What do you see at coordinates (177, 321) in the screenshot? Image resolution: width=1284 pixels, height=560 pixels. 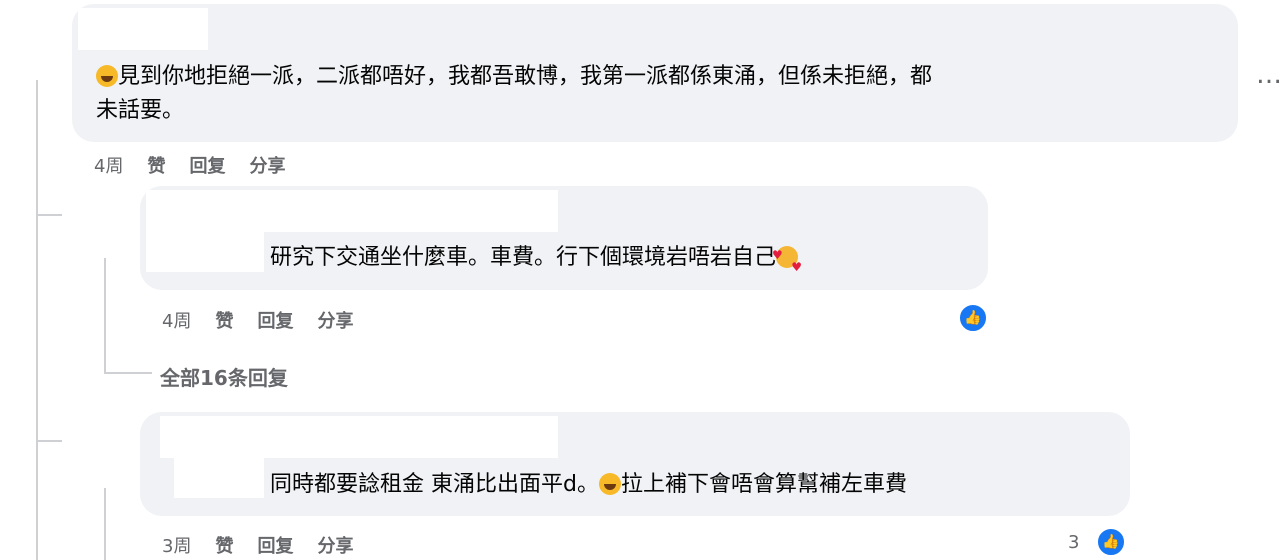 I see `reply-1-time: 4周` at bounding box center [177, 321].